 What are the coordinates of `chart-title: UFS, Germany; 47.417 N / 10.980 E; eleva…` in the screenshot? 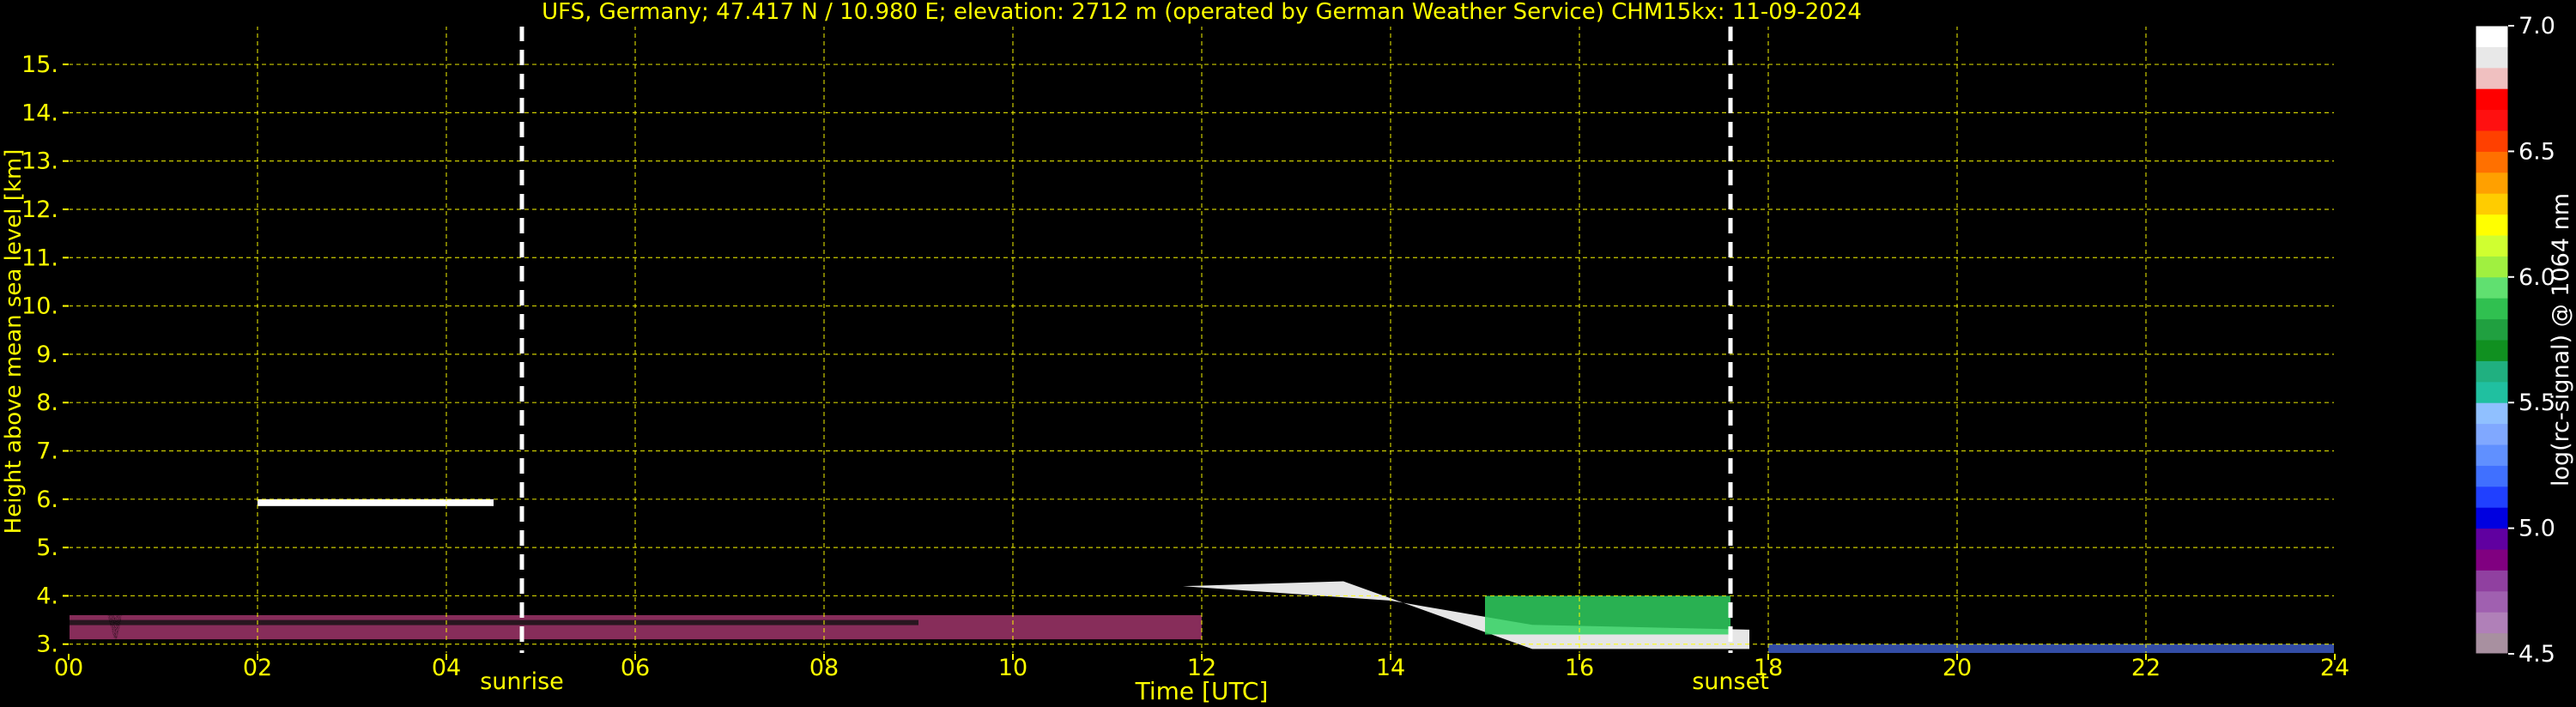 It's located at (1202, 12).